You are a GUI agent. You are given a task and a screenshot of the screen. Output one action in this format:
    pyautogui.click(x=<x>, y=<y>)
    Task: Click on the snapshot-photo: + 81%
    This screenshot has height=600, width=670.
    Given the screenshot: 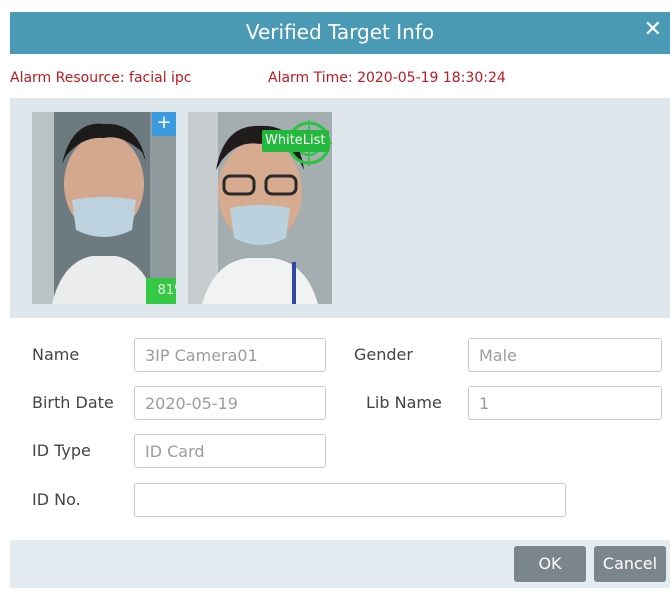 What is the action you would take?
    pyautogui.click(x=104, y=208)
    